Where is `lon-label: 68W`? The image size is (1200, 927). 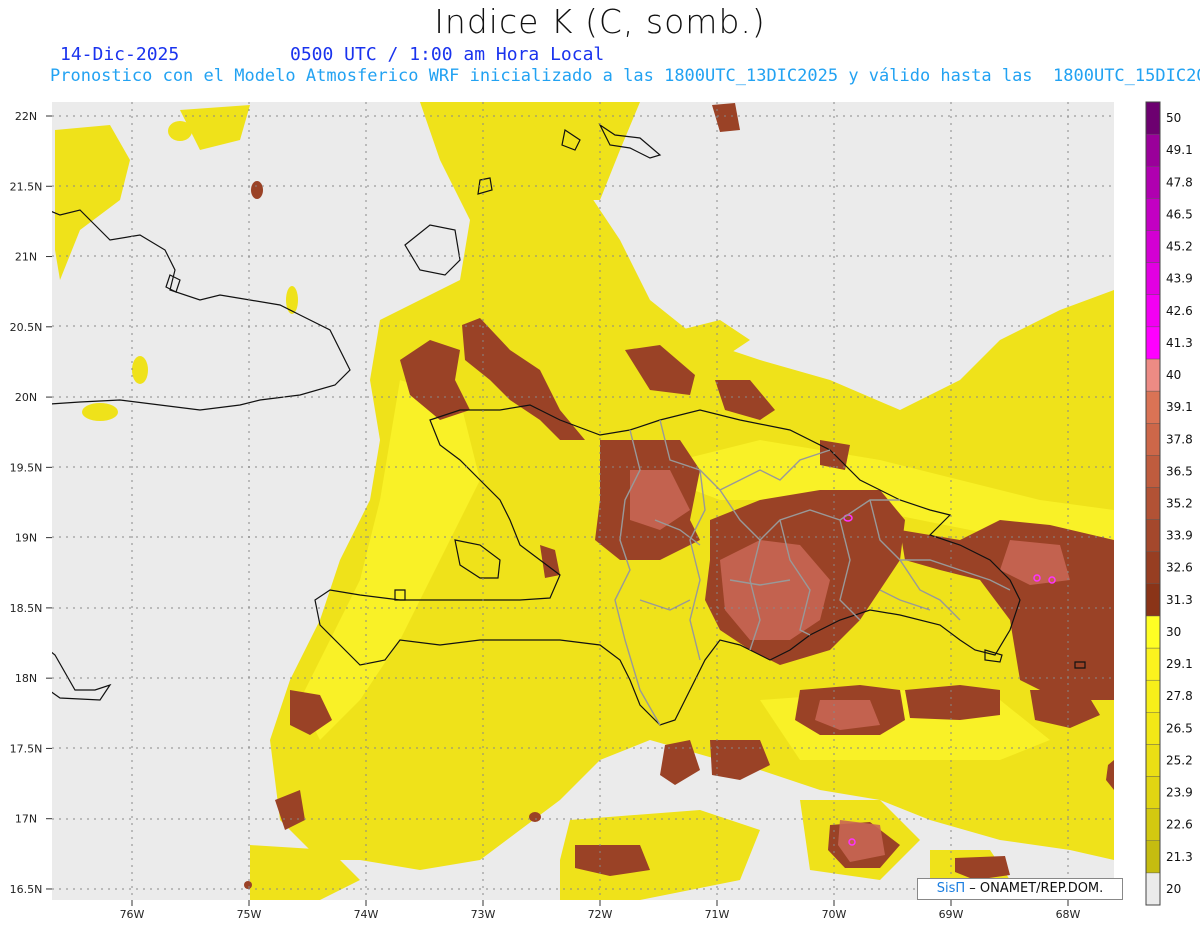
lon-label: 68W is located at coordinates (1068, 914).